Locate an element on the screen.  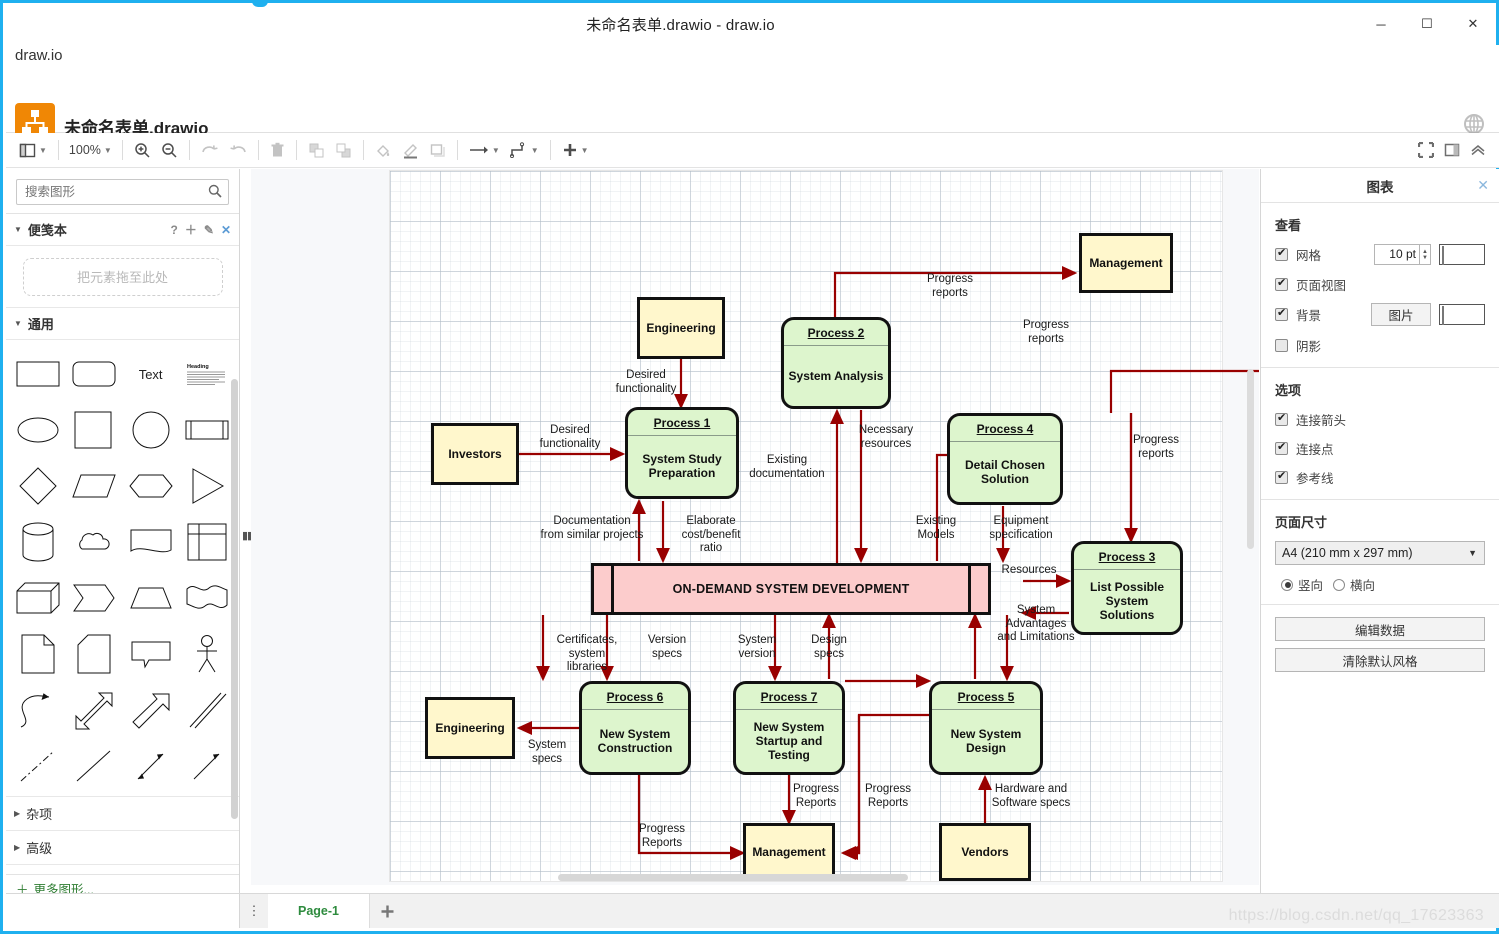
send-to-back-icon is located at coordinates (343, 150).